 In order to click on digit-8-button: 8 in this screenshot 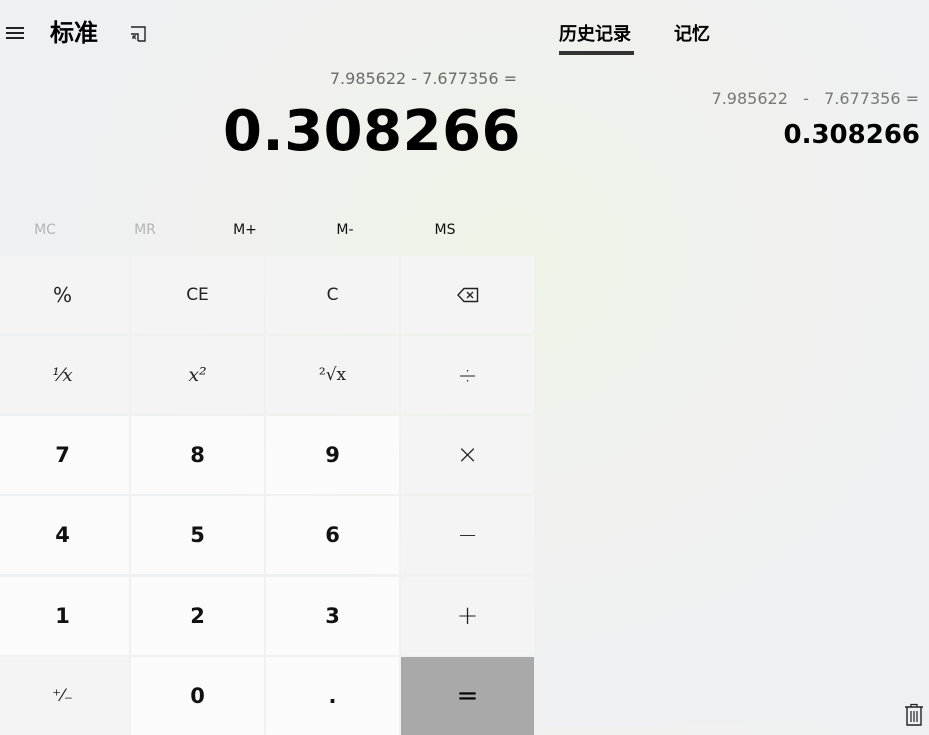, I will do `click(197, 455)`.